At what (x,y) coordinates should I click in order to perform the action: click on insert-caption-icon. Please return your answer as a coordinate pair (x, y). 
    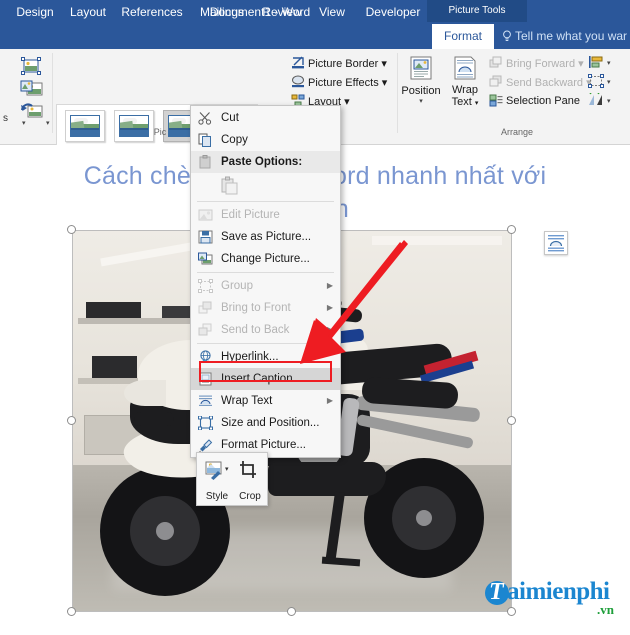
    Looking at the image, I should click on (205, 379).